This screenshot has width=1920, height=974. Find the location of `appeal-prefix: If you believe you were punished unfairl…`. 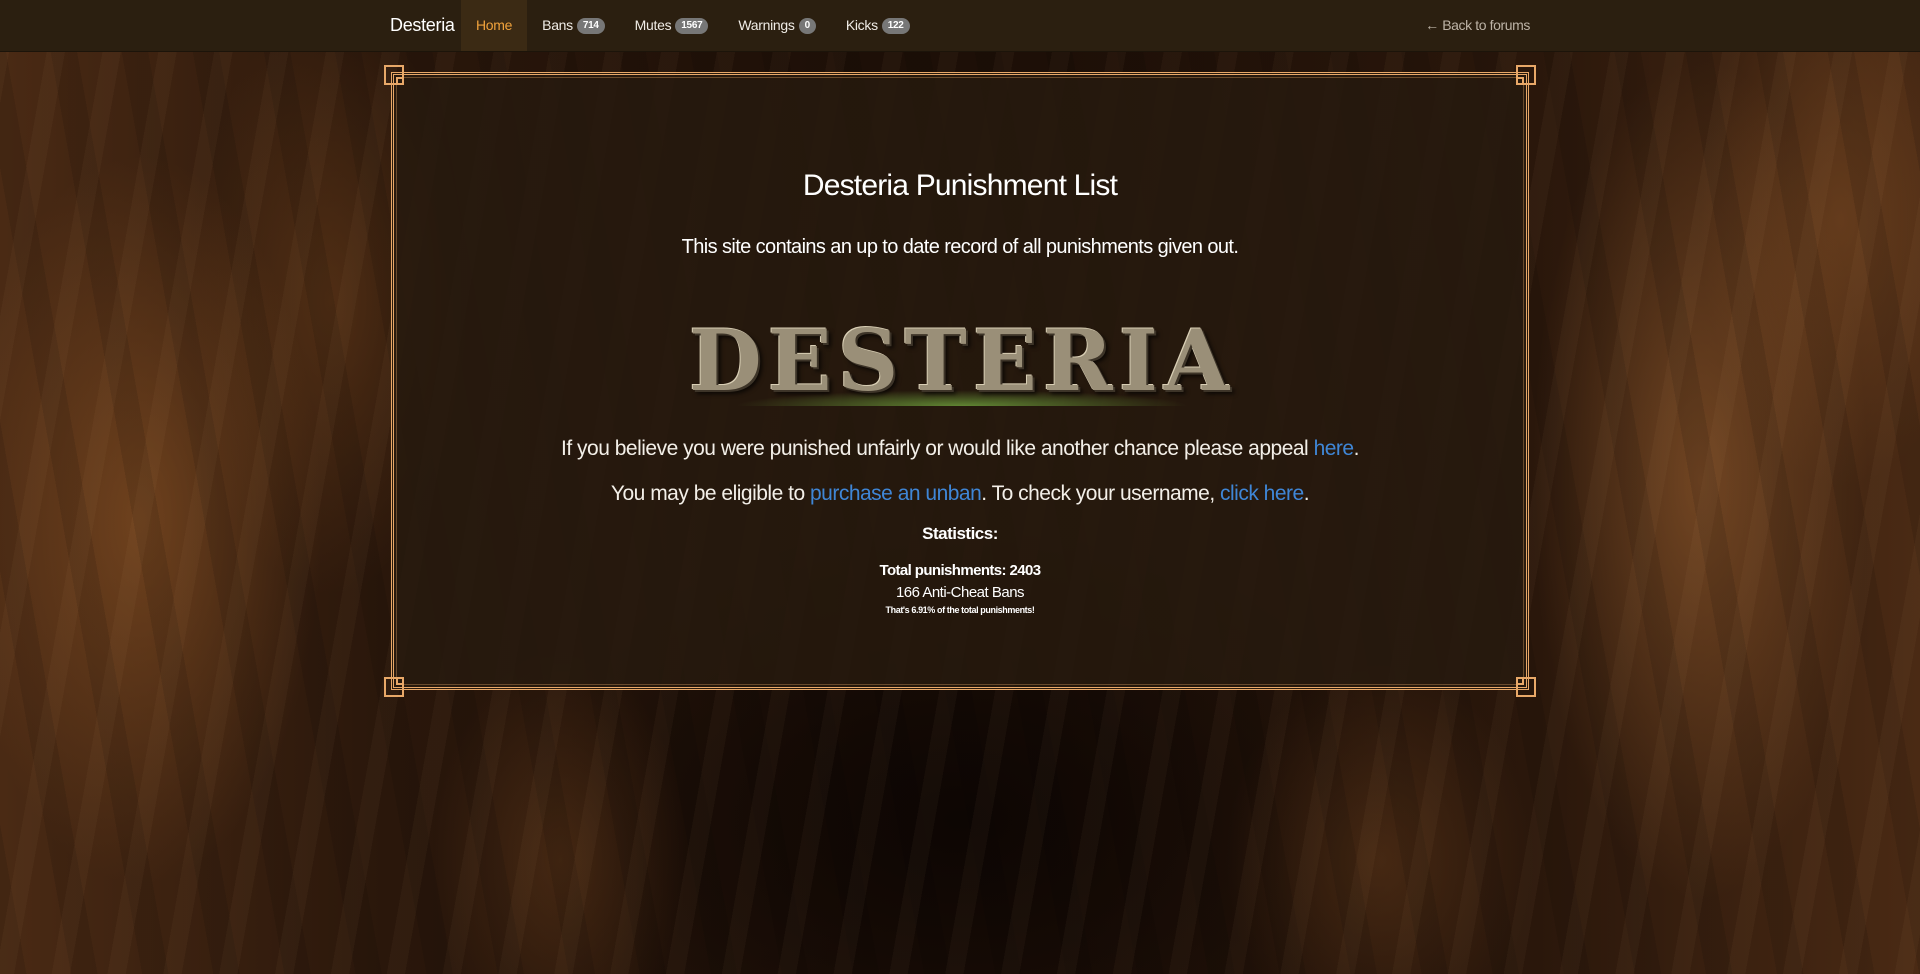

appeal-prefix: If you believe you were punished unfairl… is located at coordinates (937, 448).